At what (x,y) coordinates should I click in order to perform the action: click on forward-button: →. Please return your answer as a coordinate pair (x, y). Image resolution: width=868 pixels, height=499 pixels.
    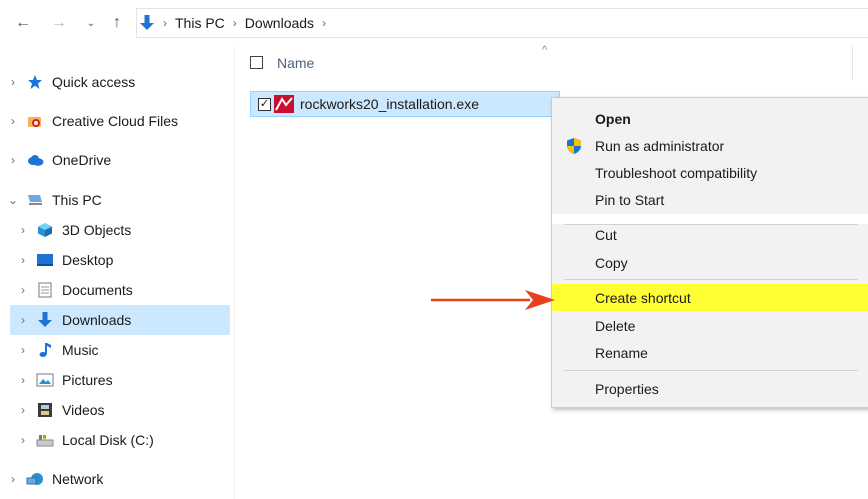
    Looking at the image, I should click on (59, 23).